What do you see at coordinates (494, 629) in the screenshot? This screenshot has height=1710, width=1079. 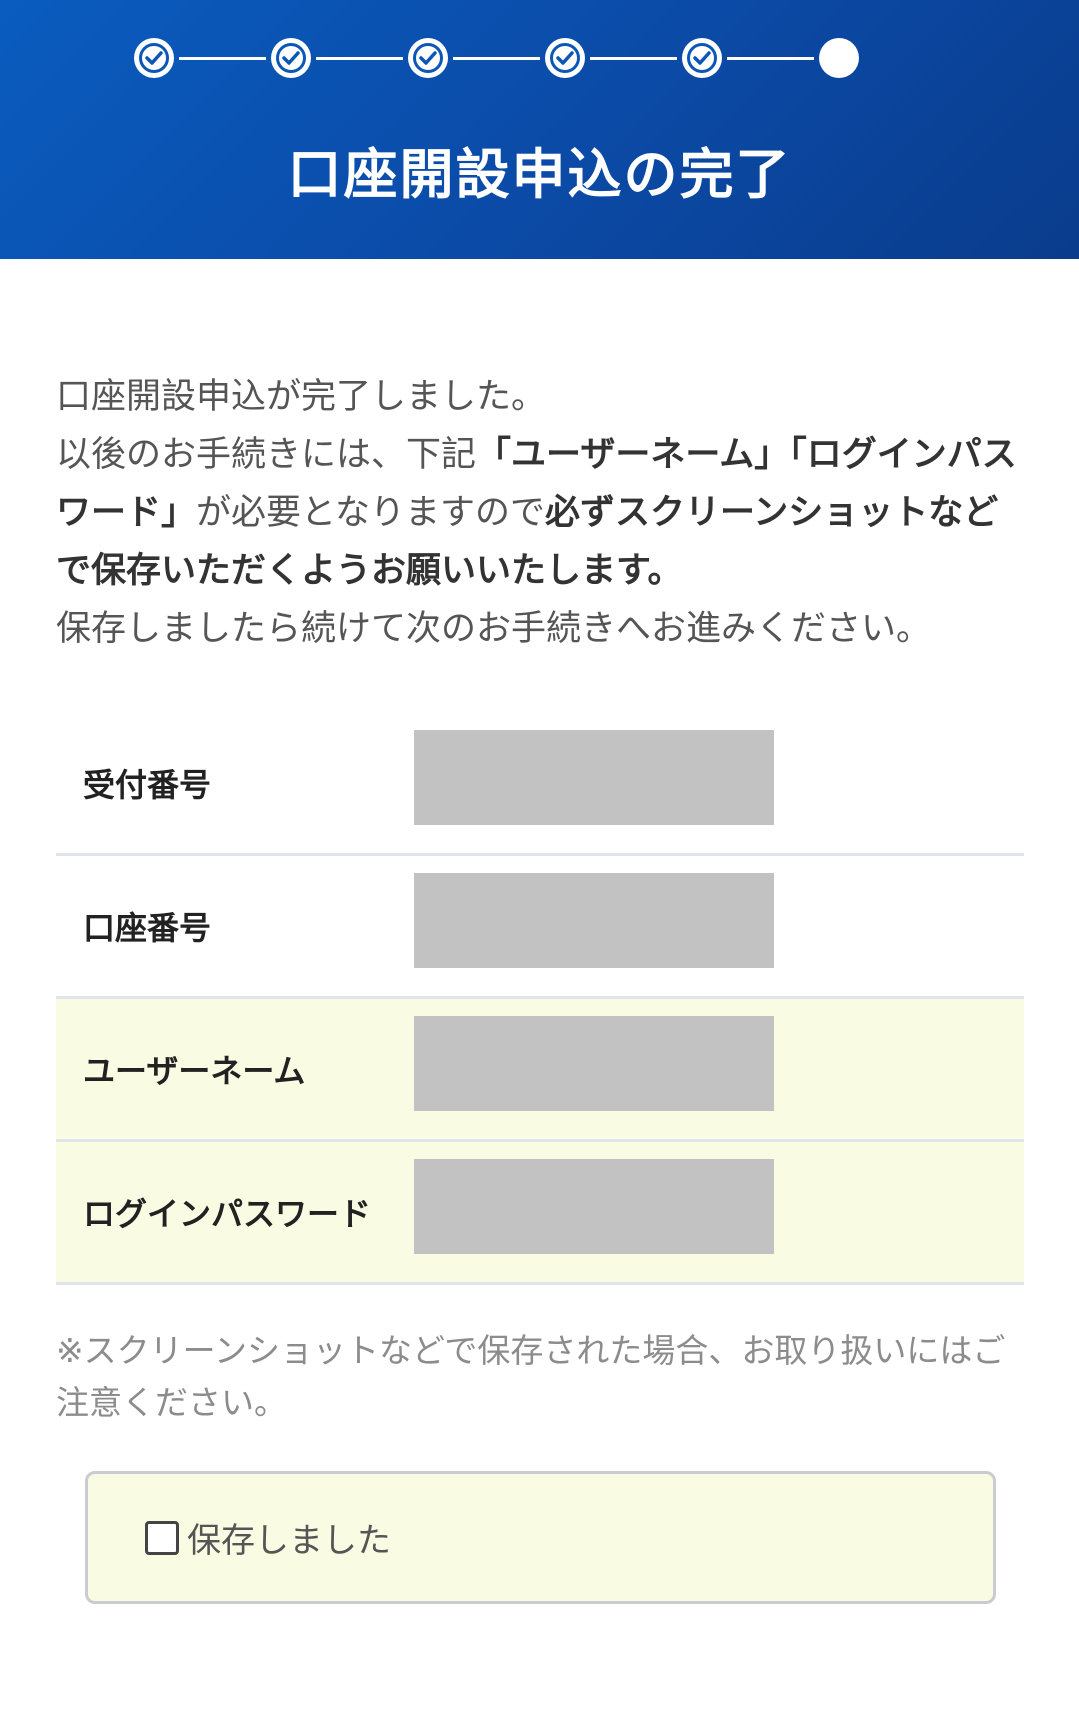 I see `intro-line-3: 保存しましたら続けて次のお手続きへお進みください。` at bounding box center [494, 629].